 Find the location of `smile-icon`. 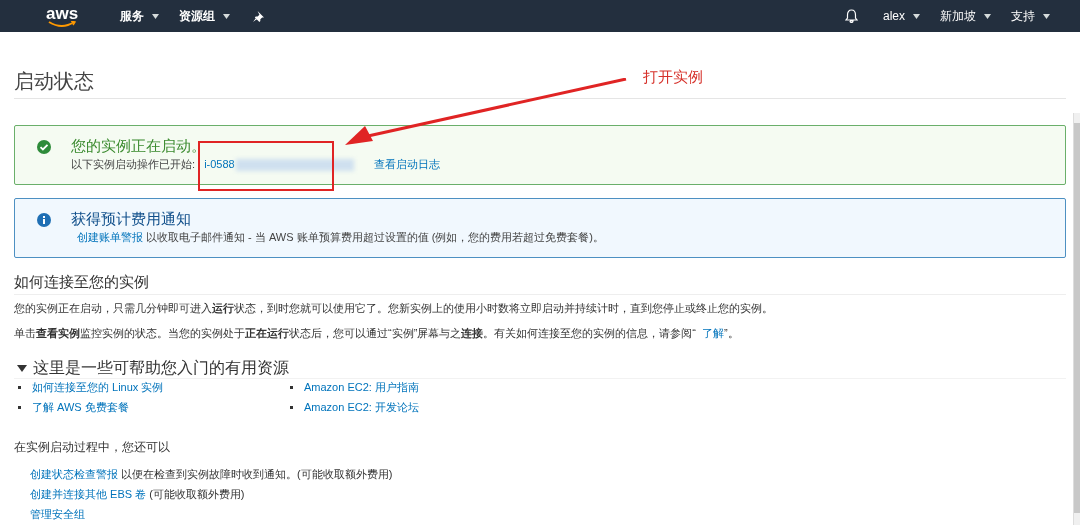

smile-icon is located at coordinates (62, 24).